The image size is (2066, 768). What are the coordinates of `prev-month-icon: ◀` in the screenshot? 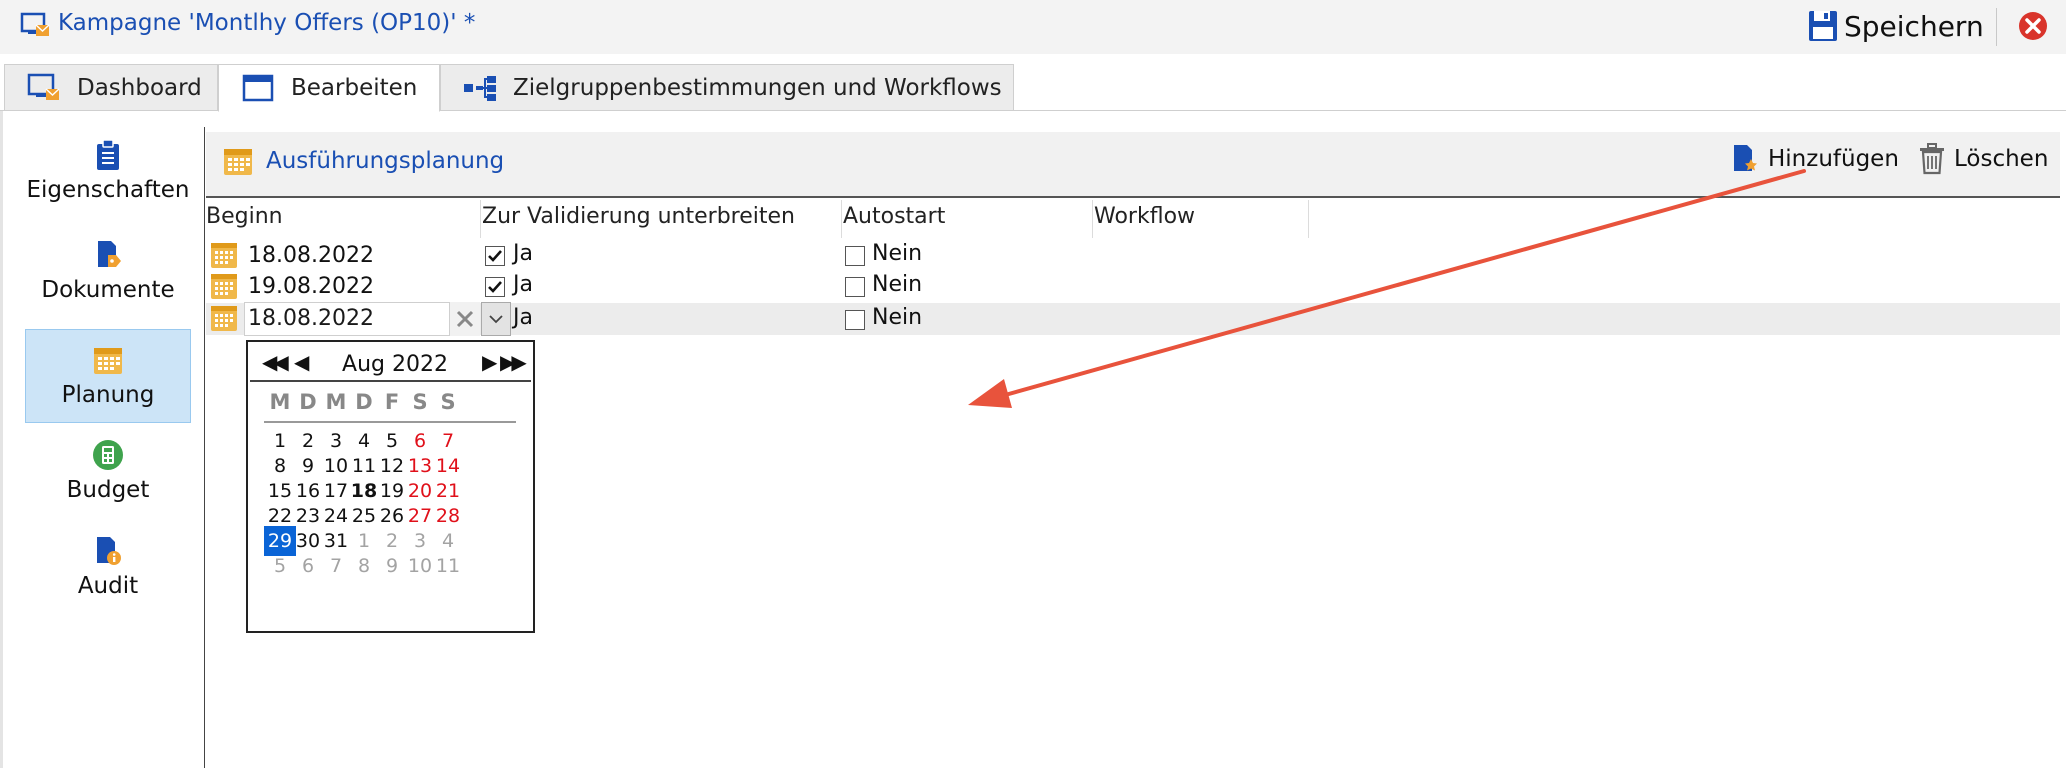 It's located at (302, 362).